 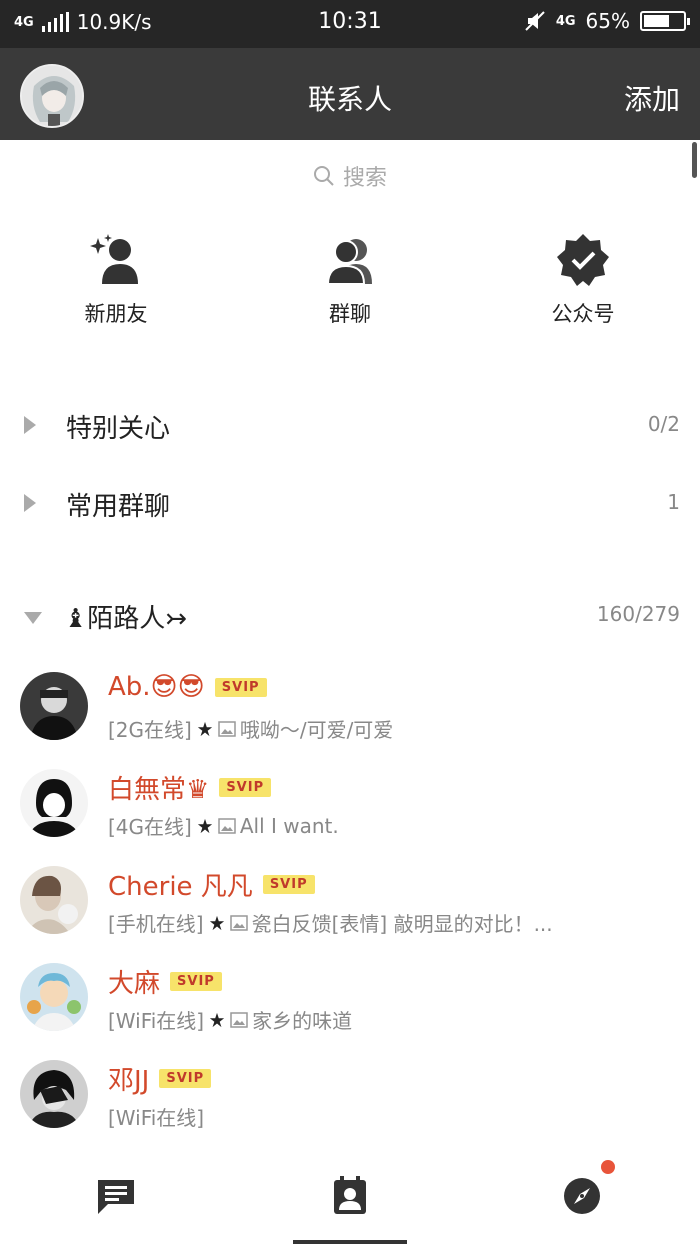 I want to click on official-account-label: 公众号, so click(x=583, y=314).